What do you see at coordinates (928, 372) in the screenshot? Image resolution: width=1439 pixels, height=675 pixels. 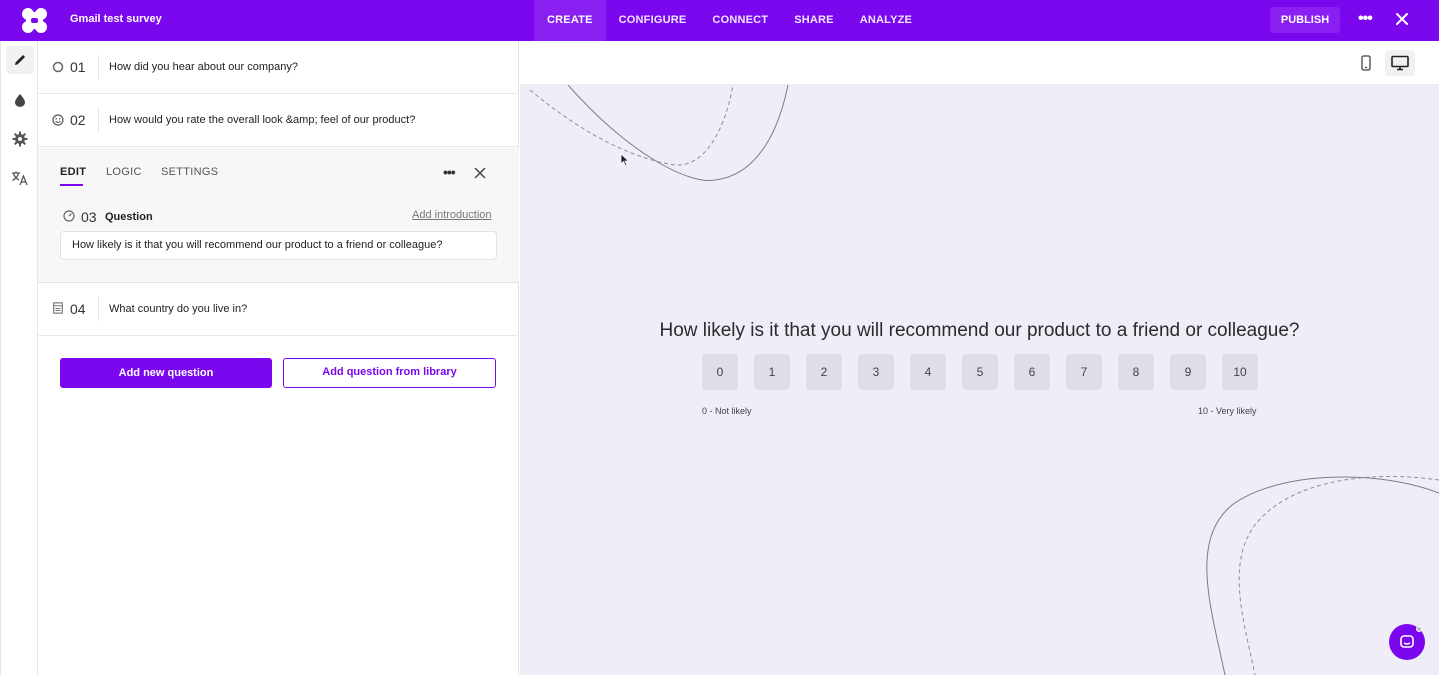 I see `scale-option-4: 4` at bounding box center [928, 372].